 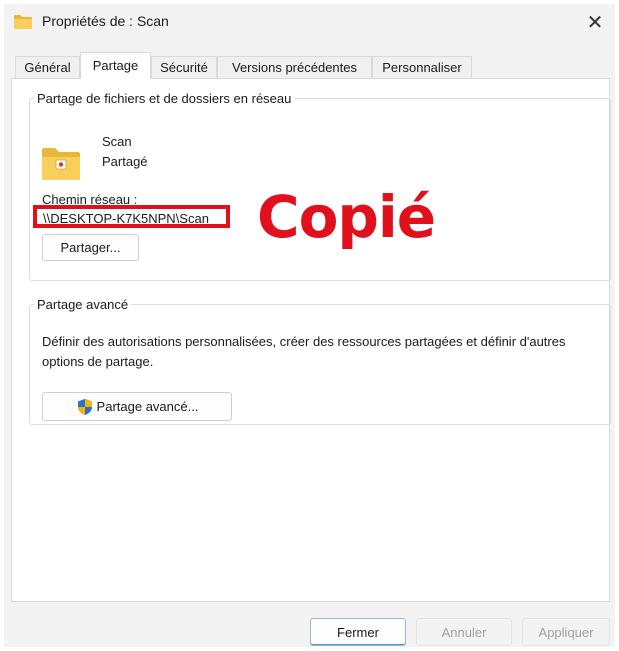 What do you see at coordinates (47, 67) in the screenshot?
I see `tab-general: Général` at bounding box center [47, 67].